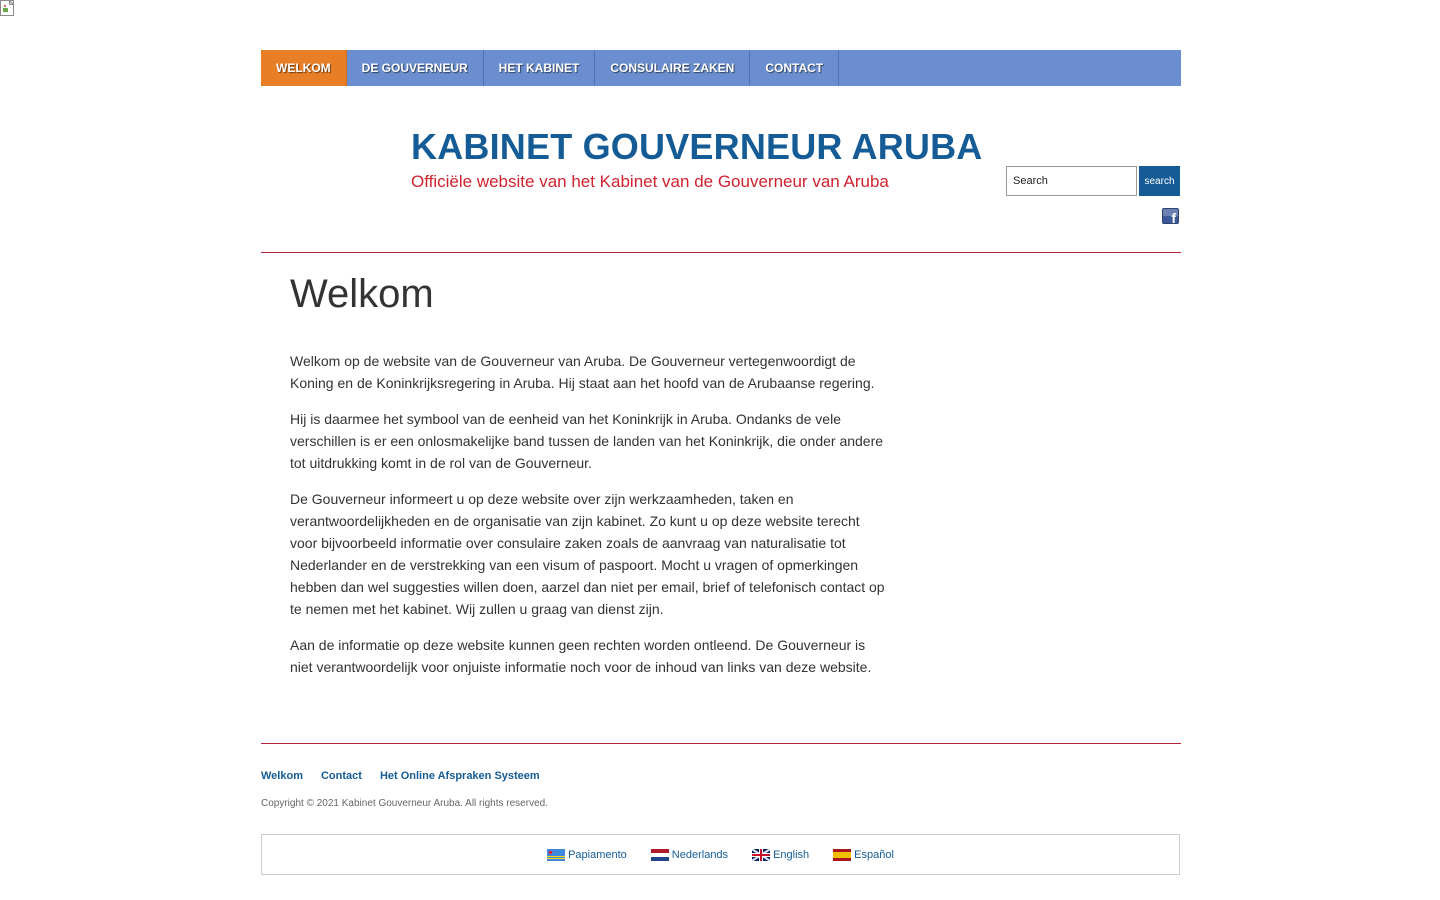 The height and width of the screenshot is (900, 1440). What do you see at coordinates (304, 68) in the screenshot?
I see `nav-item-welkom: WELKOM` at bounding box center [304, 68].